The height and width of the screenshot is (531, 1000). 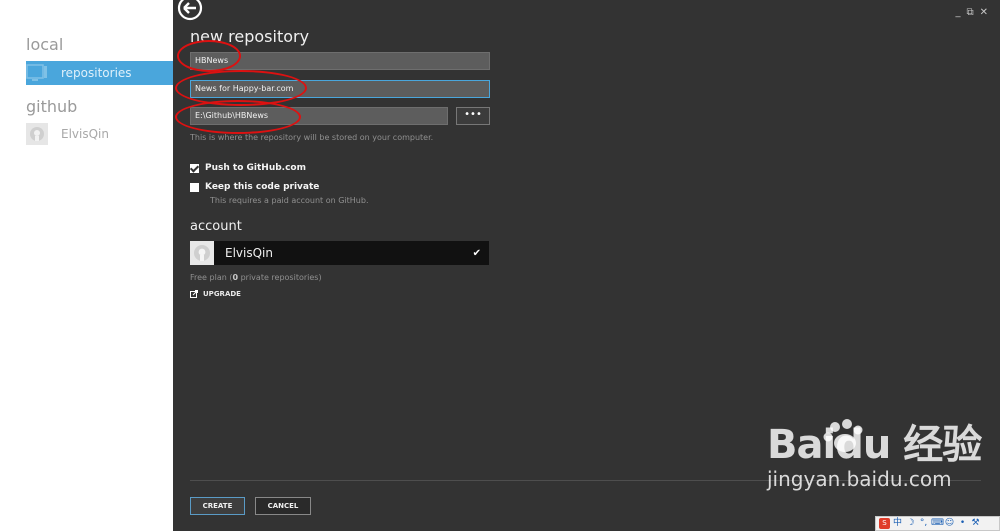 I want to click on plan-text: Free plan (0 private repositories), so click(x=256, y=277).